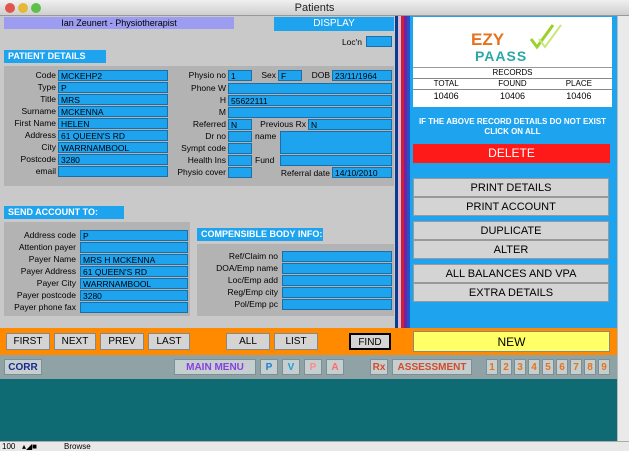 The width and height of the screenshot is (629, 451). Describe the element at coordinates (240, 124) in the screenshot. I see `referred-field: N` at that location.